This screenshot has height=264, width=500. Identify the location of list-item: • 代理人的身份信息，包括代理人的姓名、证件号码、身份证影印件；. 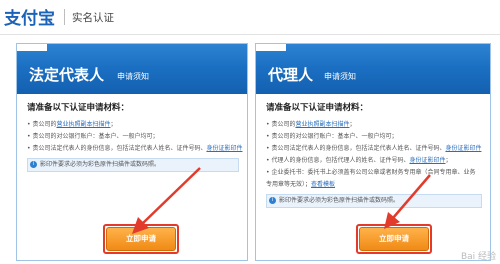
(374, 161).